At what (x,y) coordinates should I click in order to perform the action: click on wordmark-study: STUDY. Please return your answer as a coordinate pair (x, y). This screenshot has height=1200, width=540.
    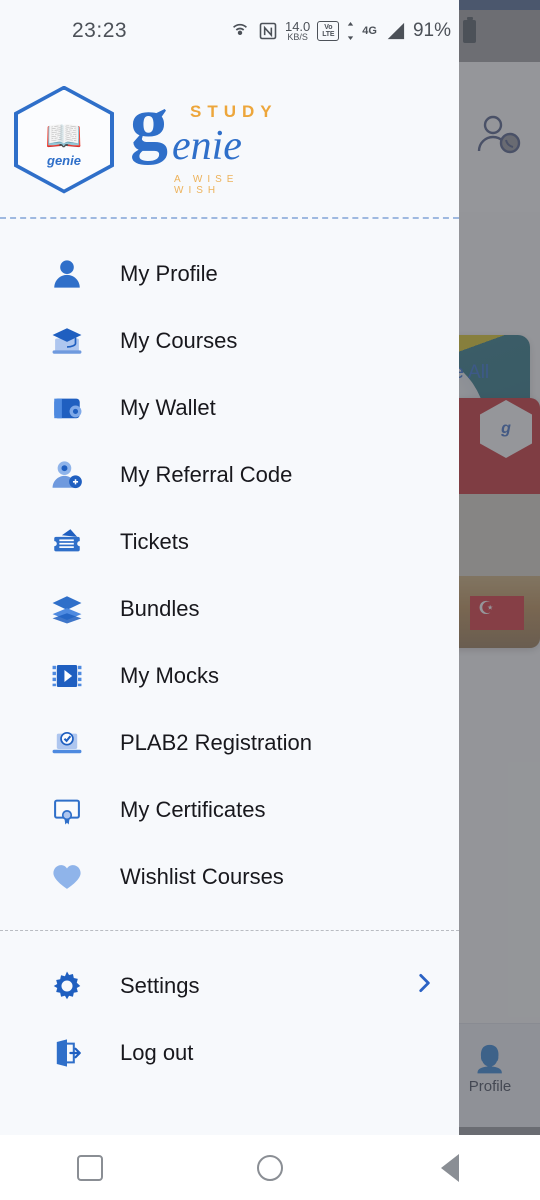
    Looking at the image, I should click on (234, 111).